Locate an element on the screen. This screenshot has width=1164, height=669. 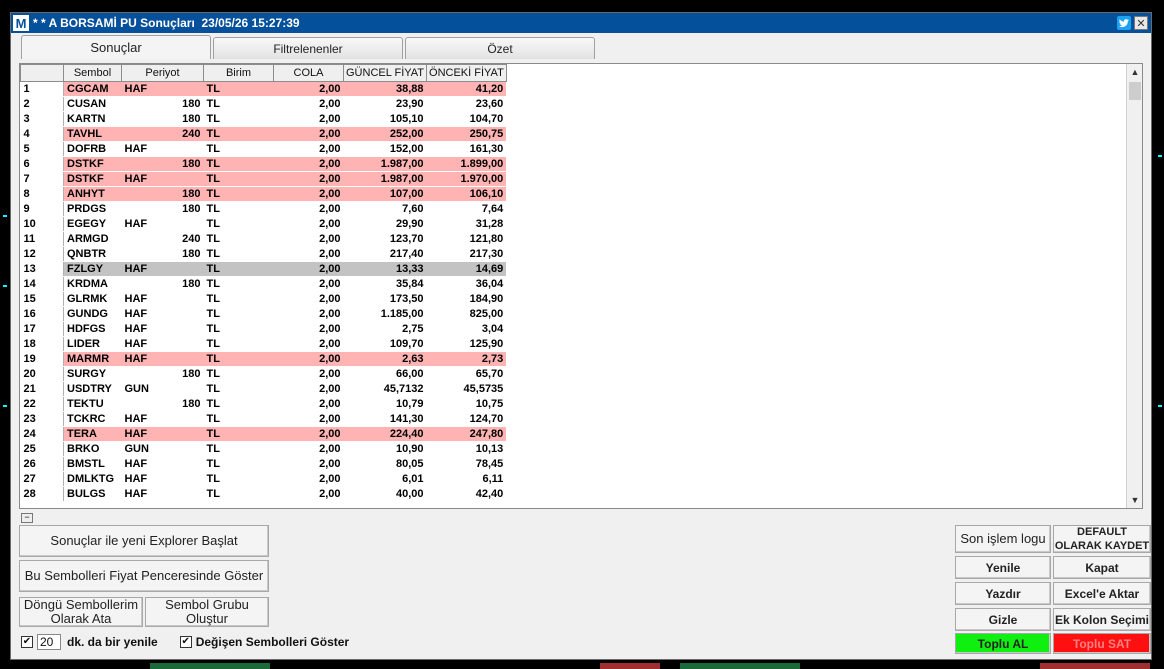
col-header-cola: COLA is located at coordinates (308, 73).